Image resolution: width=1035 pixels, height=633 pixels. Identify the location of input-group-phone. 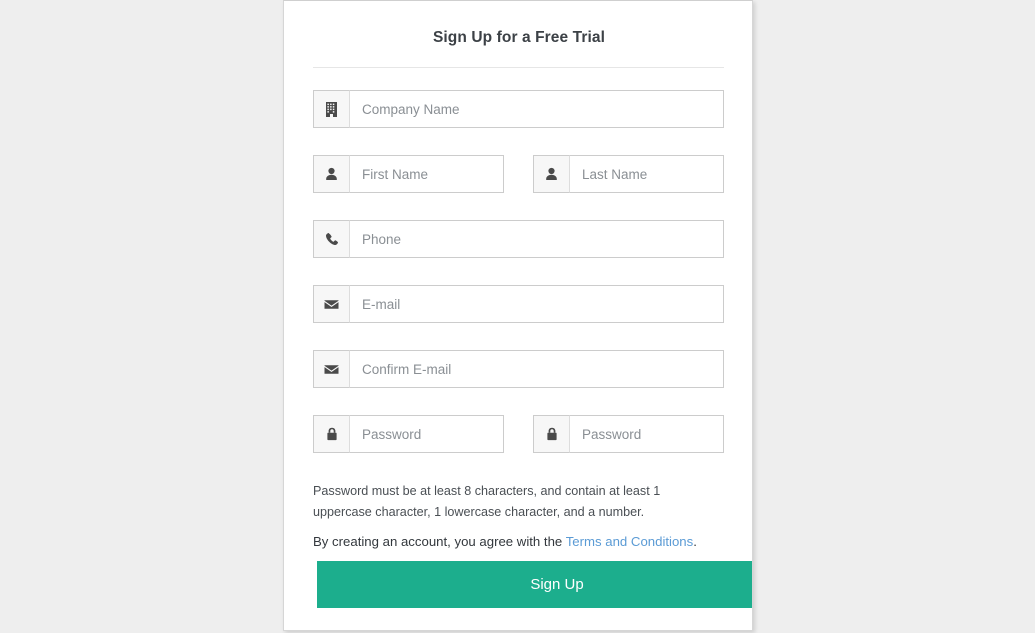
(518, 239).